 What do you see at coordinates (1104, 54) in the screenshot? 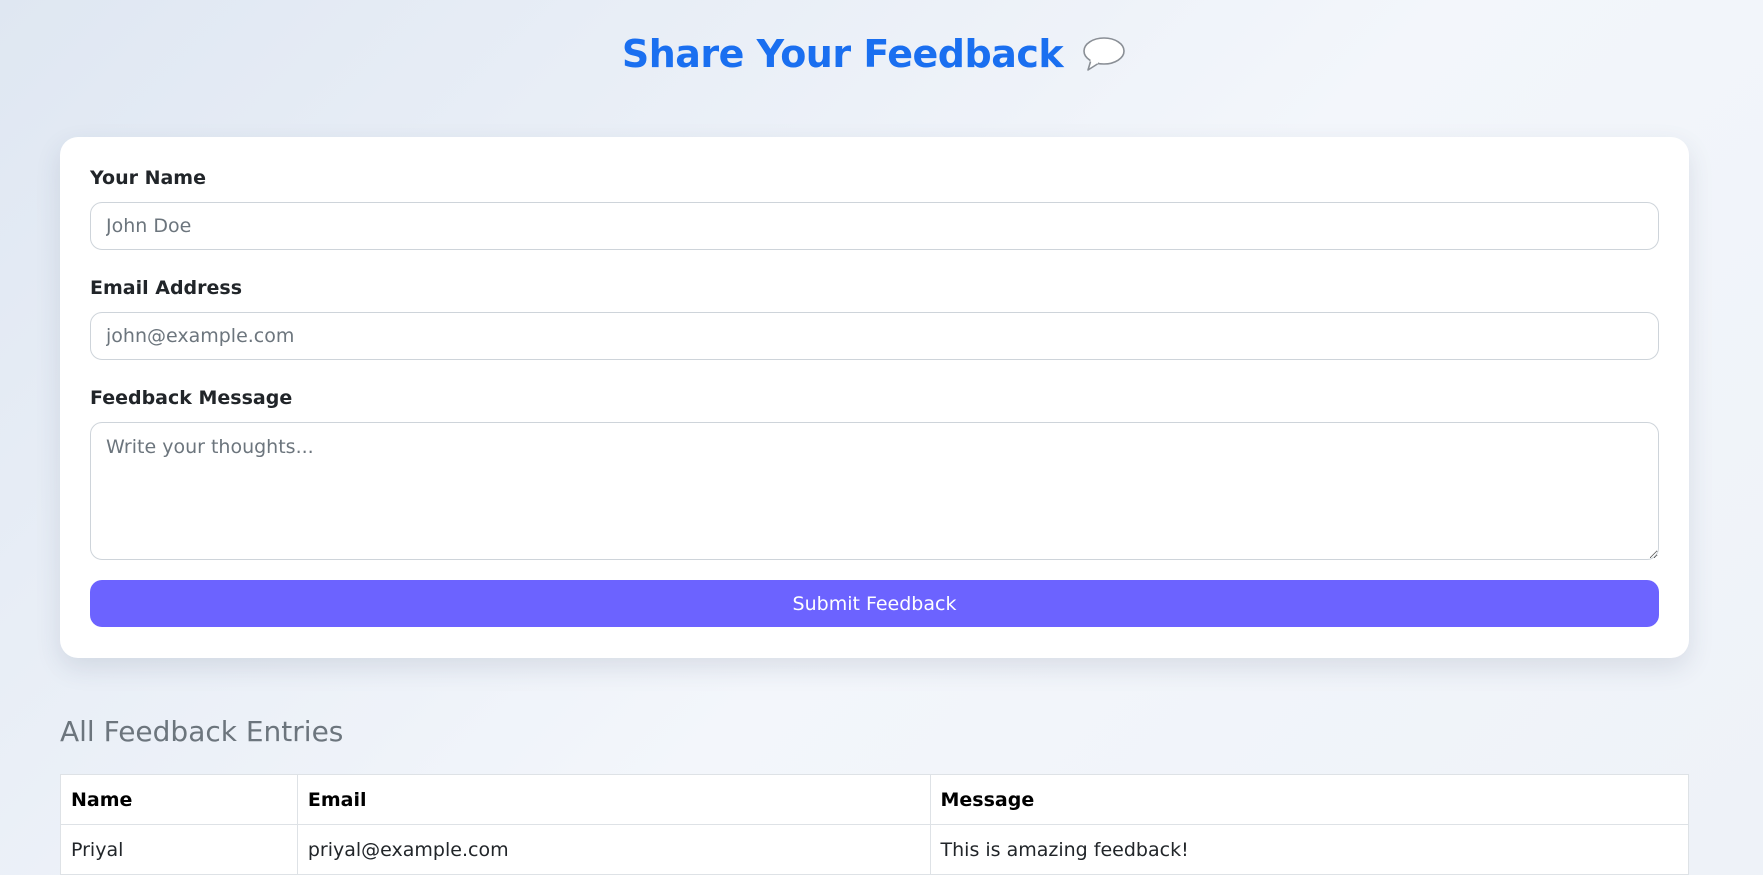
I see `speech-bubble-icon` at bounding box center [1104, 54].